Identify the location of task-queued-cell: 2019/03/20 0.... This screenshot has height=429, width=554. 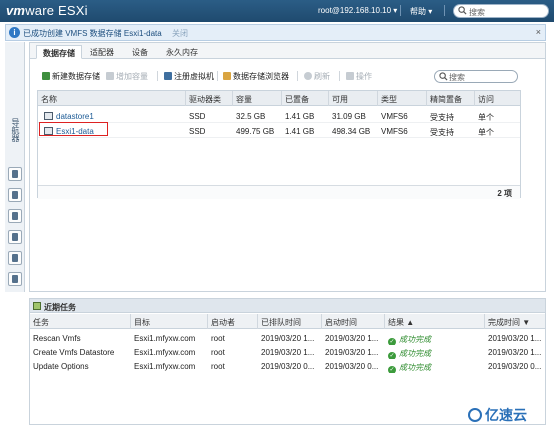
(288, 366).